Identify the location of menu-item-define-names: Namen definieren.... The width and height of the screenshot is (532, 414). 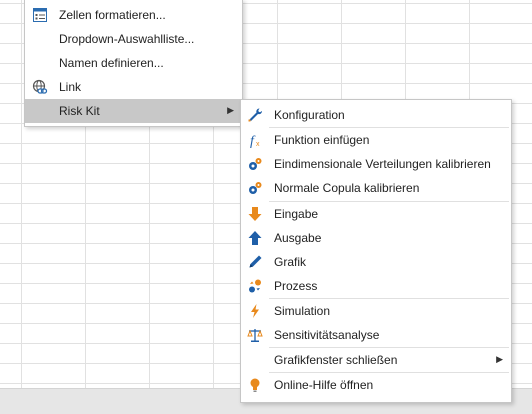
(133, 63).